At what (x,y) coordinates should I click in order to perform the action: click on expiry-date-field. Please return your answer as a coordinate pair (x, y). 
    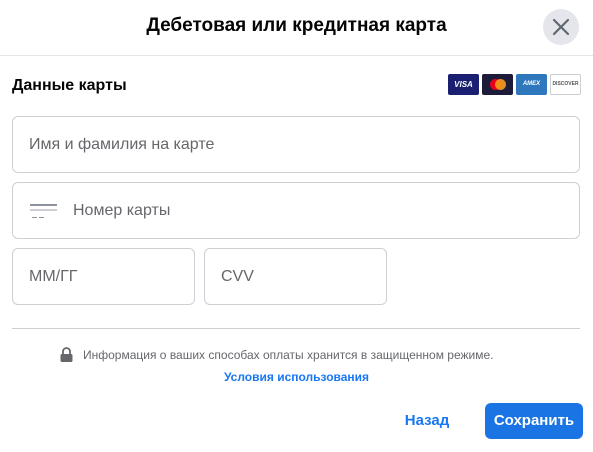
    Looking at the image, I should click on (103, 276).